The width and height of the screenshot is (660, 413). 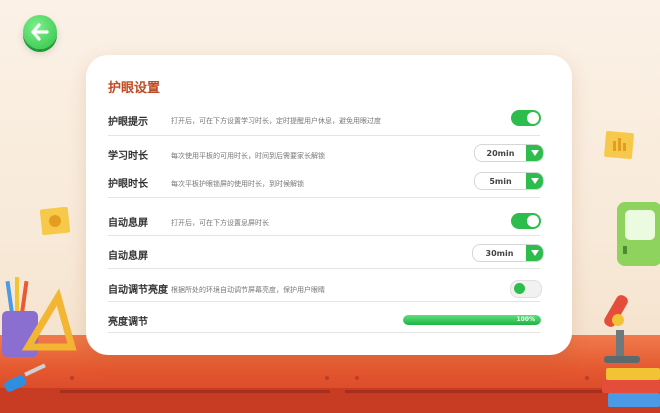 What do you see at coordinates (25, 377) in the screenshot?
I see `screwdriver-icon` at bounding box center [25, 377].